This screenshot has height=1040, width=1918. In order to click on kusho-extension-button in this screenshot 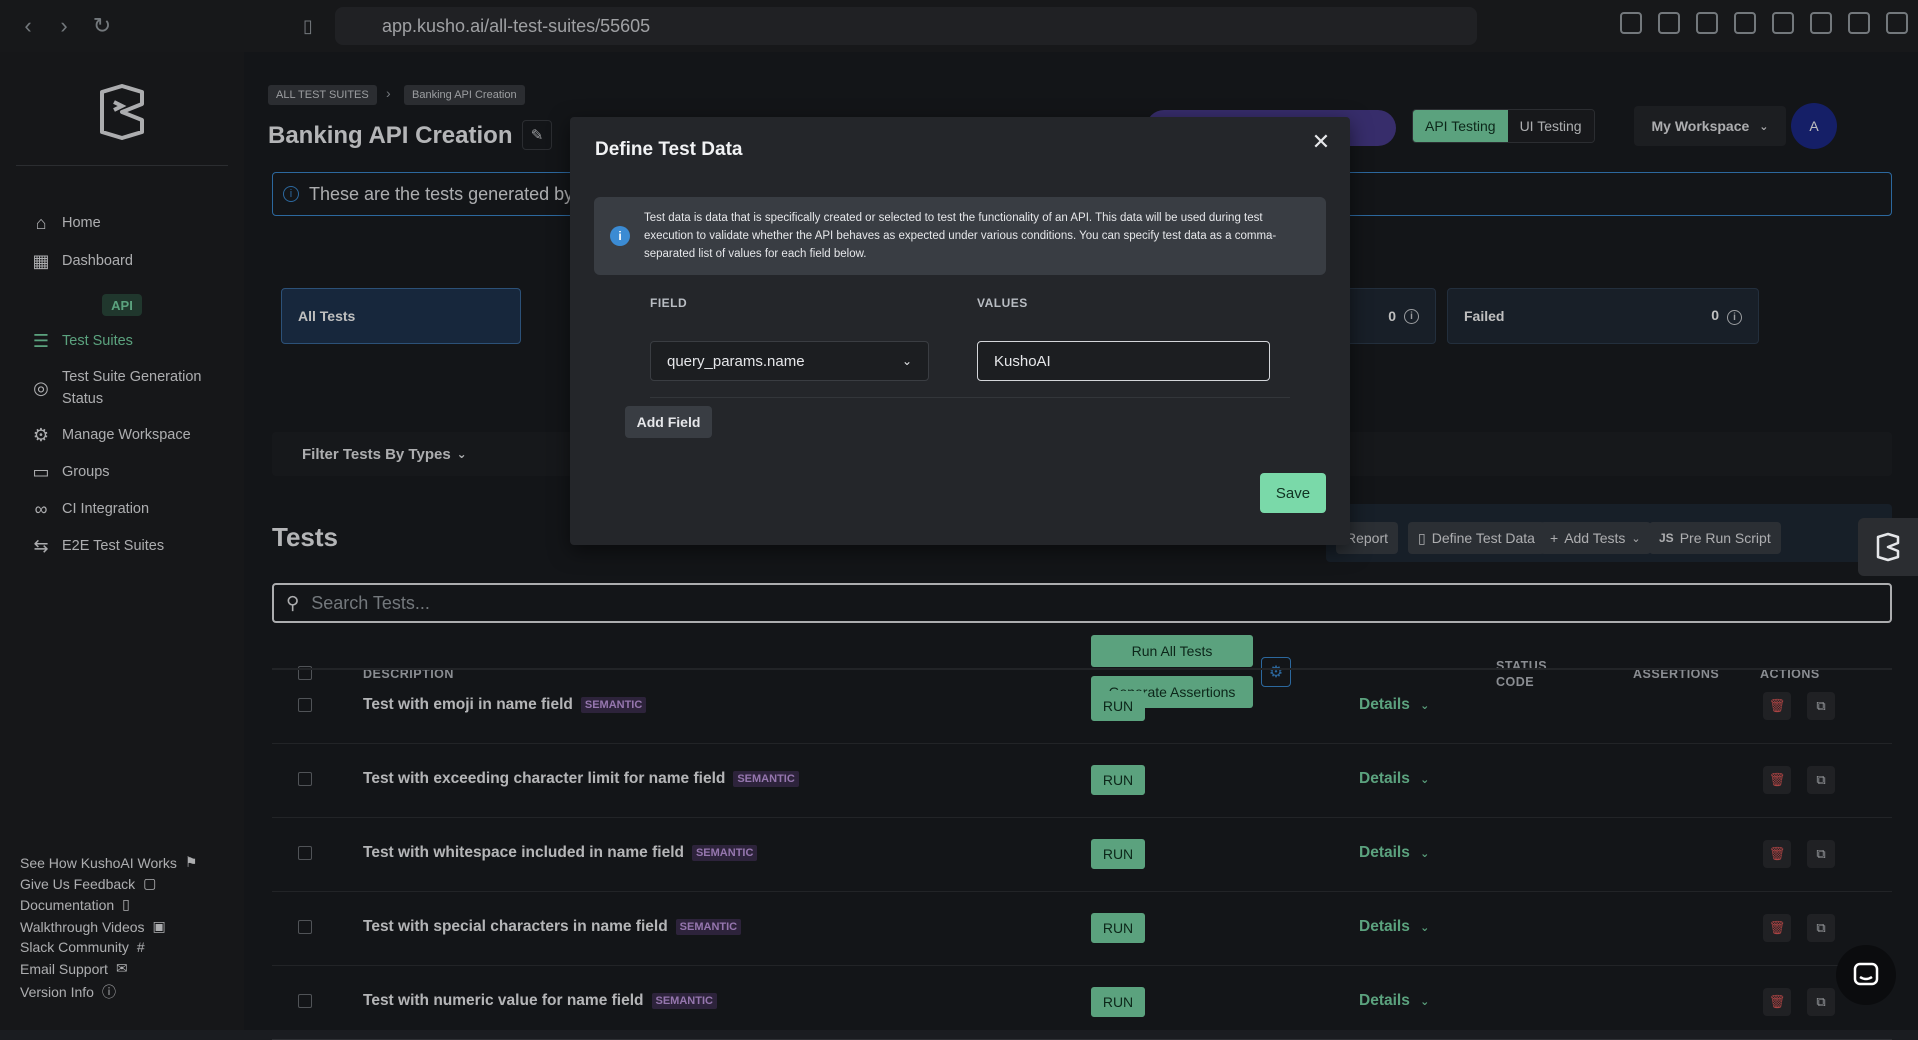, I will do `click(1888, 547)`.